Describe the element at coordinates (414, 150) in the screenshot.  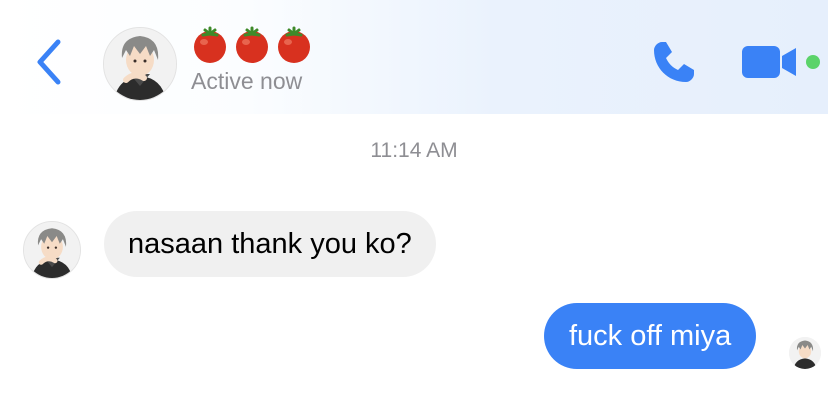
I see `message-timestamp: 11:14 AM` at that location.